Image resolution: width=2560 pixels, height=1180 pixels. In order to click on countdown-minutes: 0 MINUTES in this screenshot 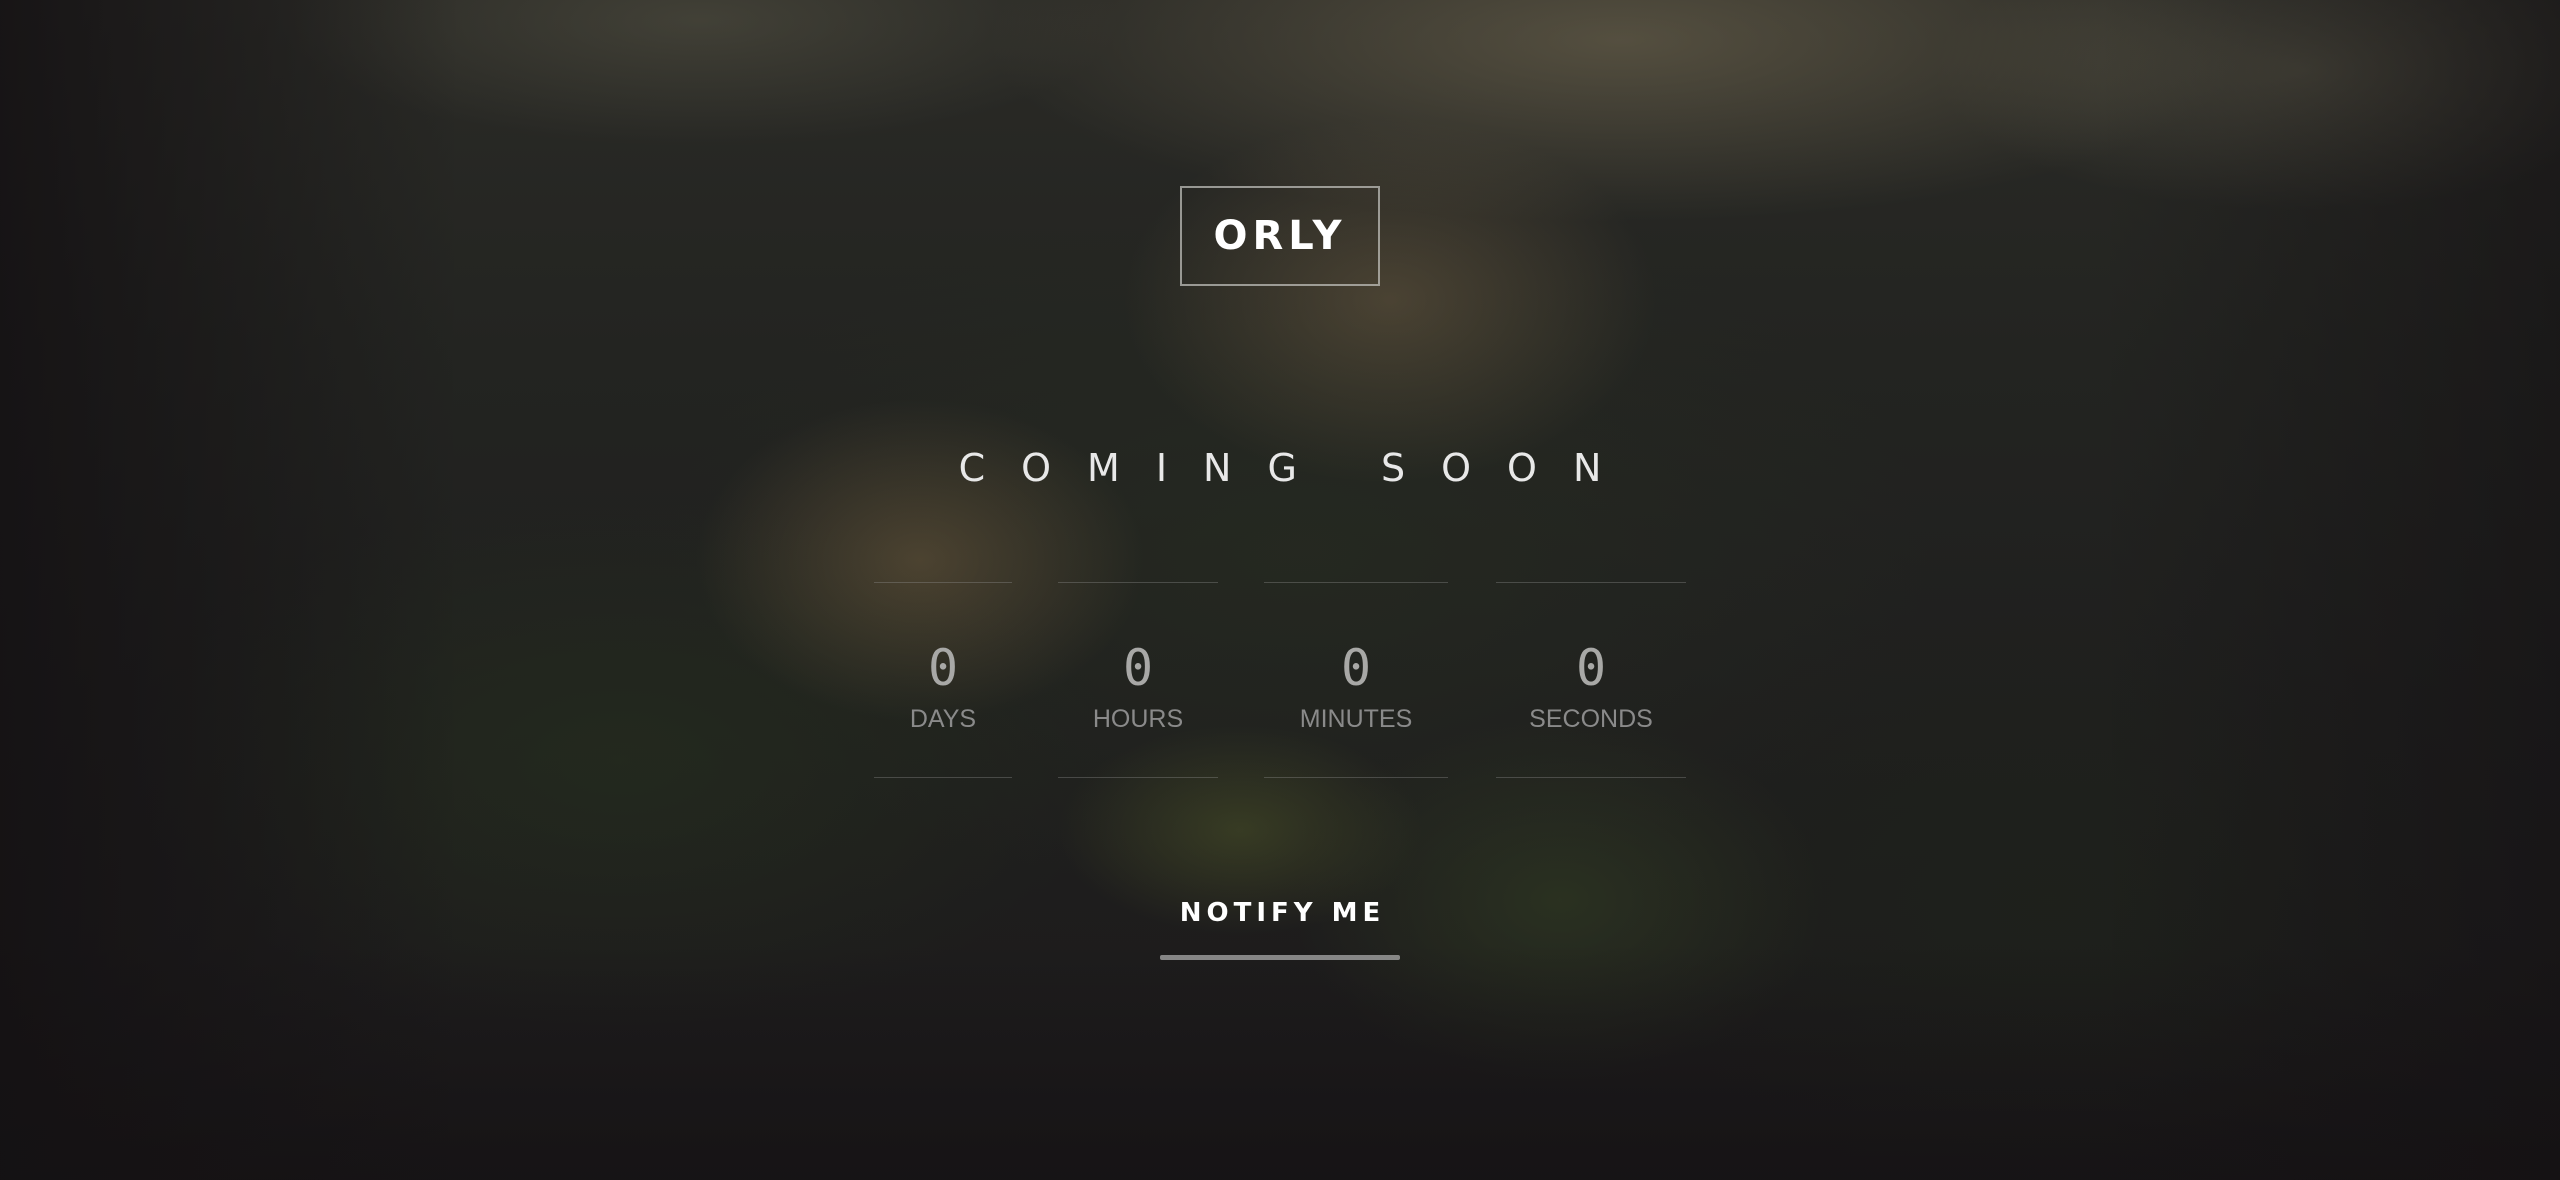, I will do `click(1356, 680)`.